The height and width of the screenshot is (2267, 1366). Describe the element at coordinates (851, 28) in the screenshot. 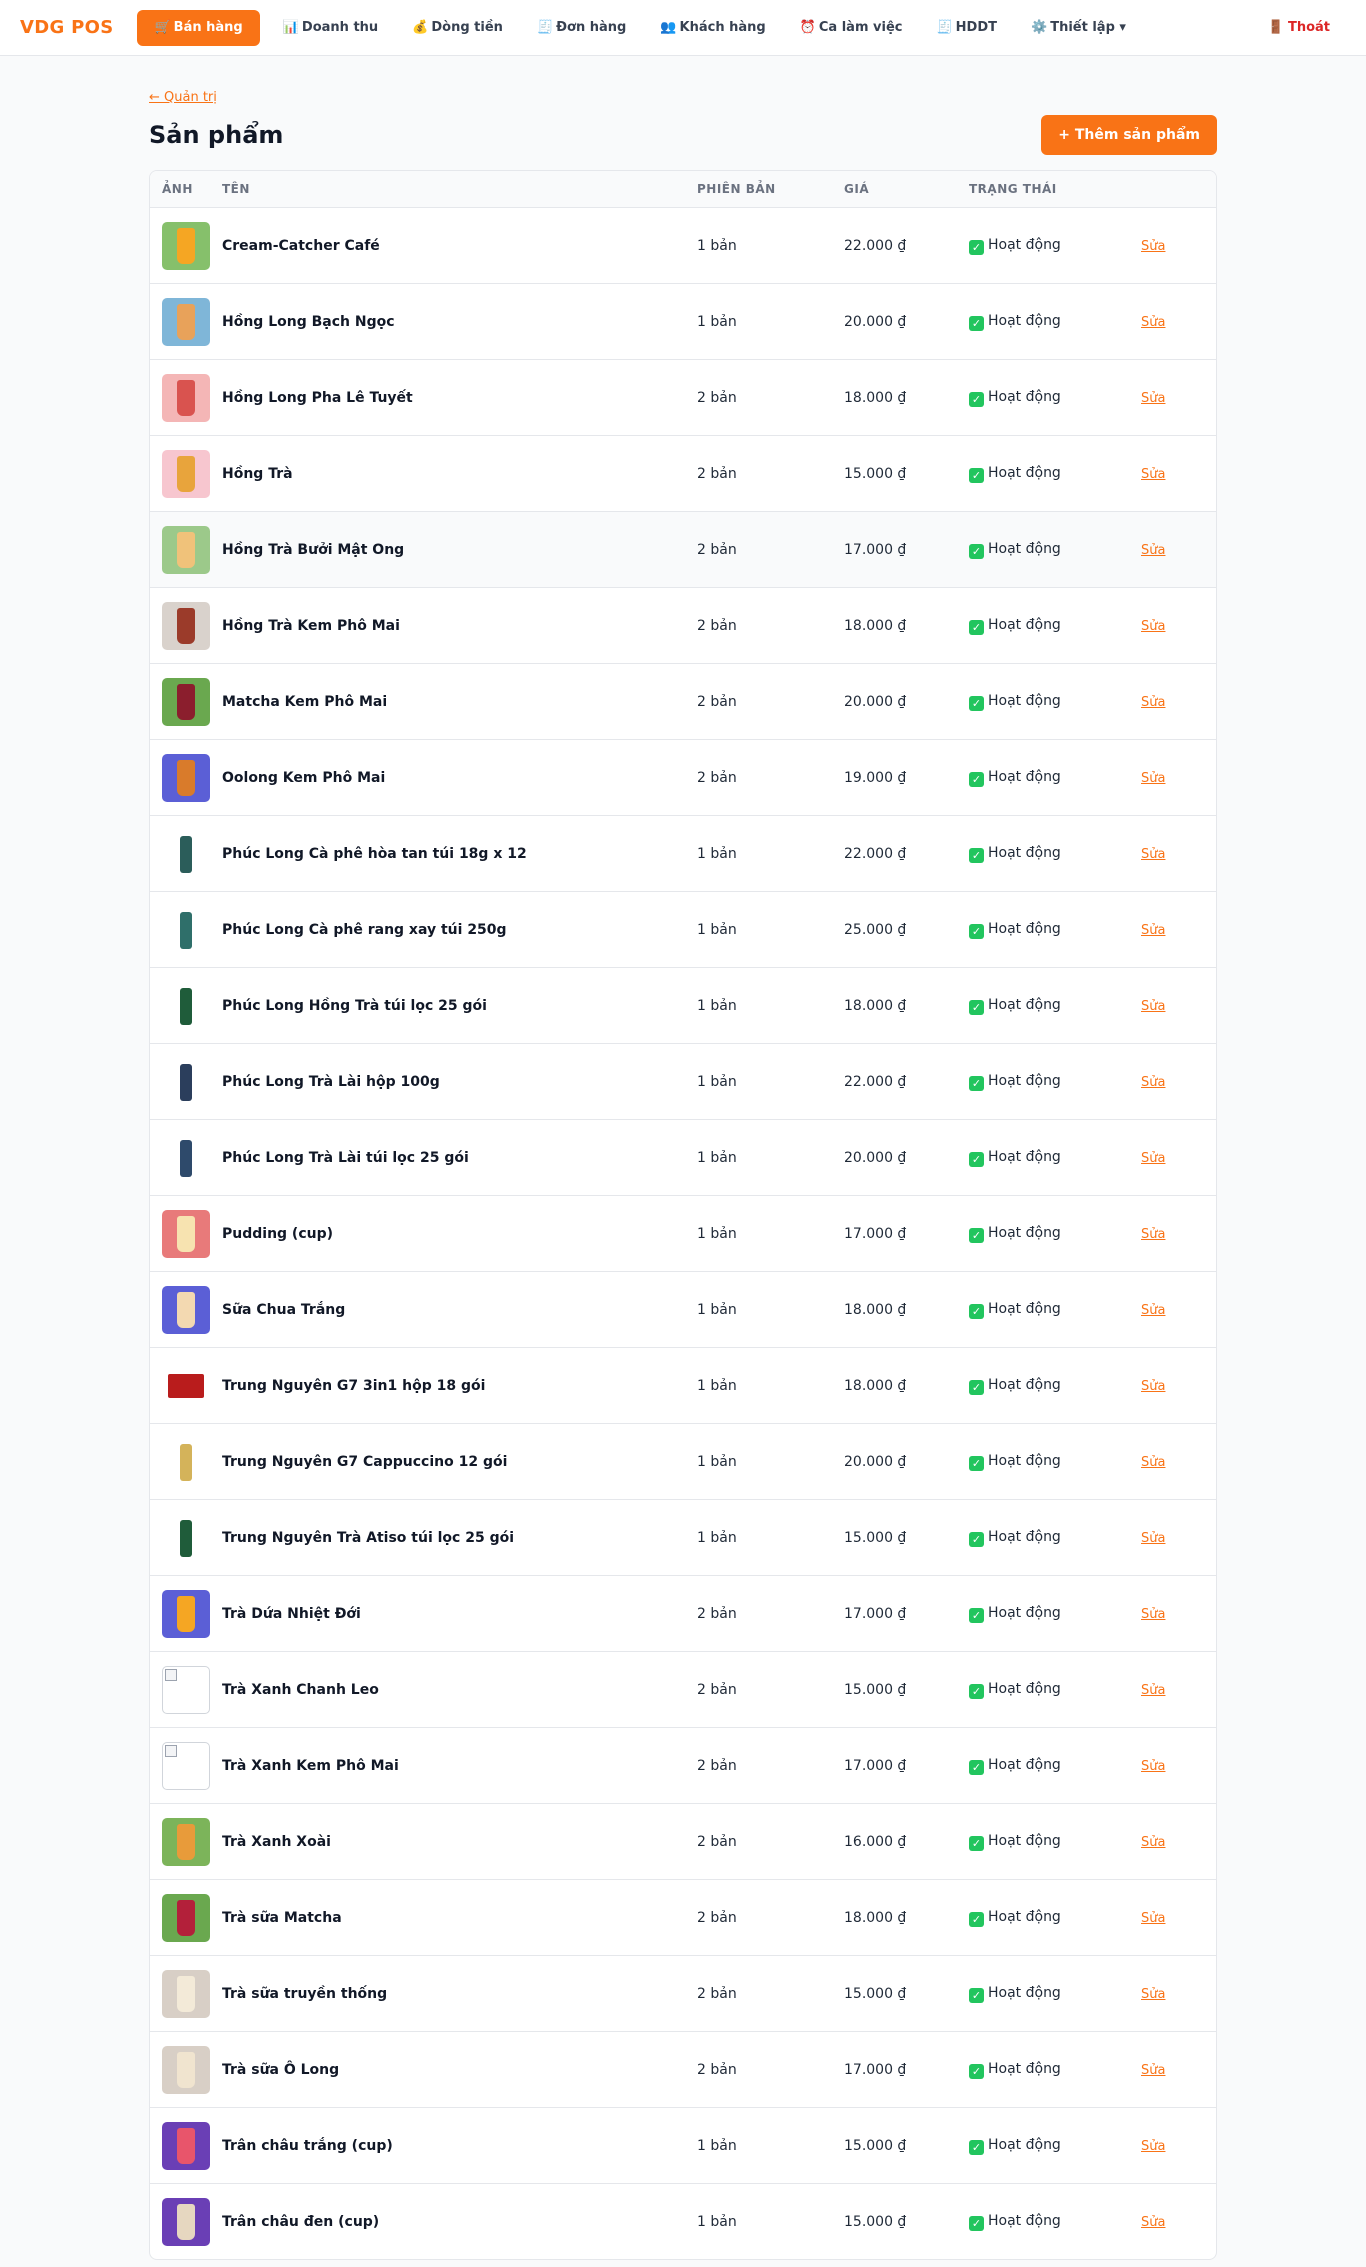

I see `nav-item-5: ⏰ Ca làm việc` at that location.